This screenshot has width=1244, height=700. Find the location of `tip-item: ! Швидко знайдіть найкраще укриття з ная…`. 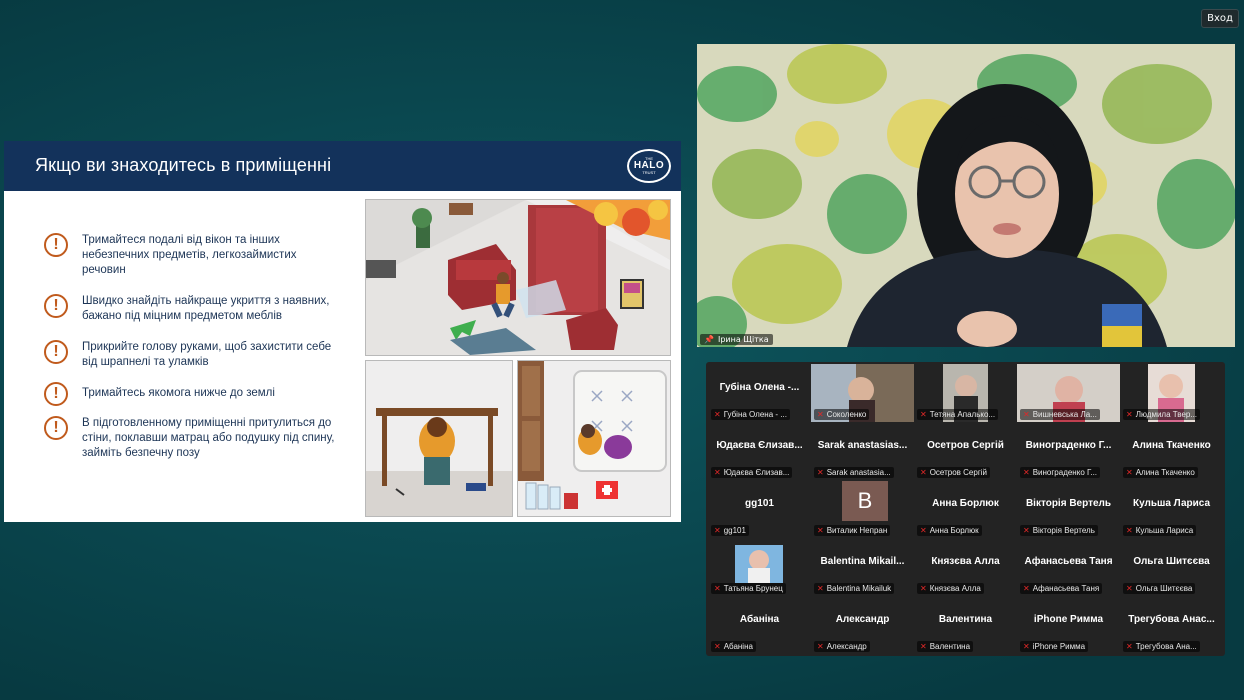

tip-item: ! Швидко знайдіть найкраще укриття з ная… is located at coordinates (193, 309).